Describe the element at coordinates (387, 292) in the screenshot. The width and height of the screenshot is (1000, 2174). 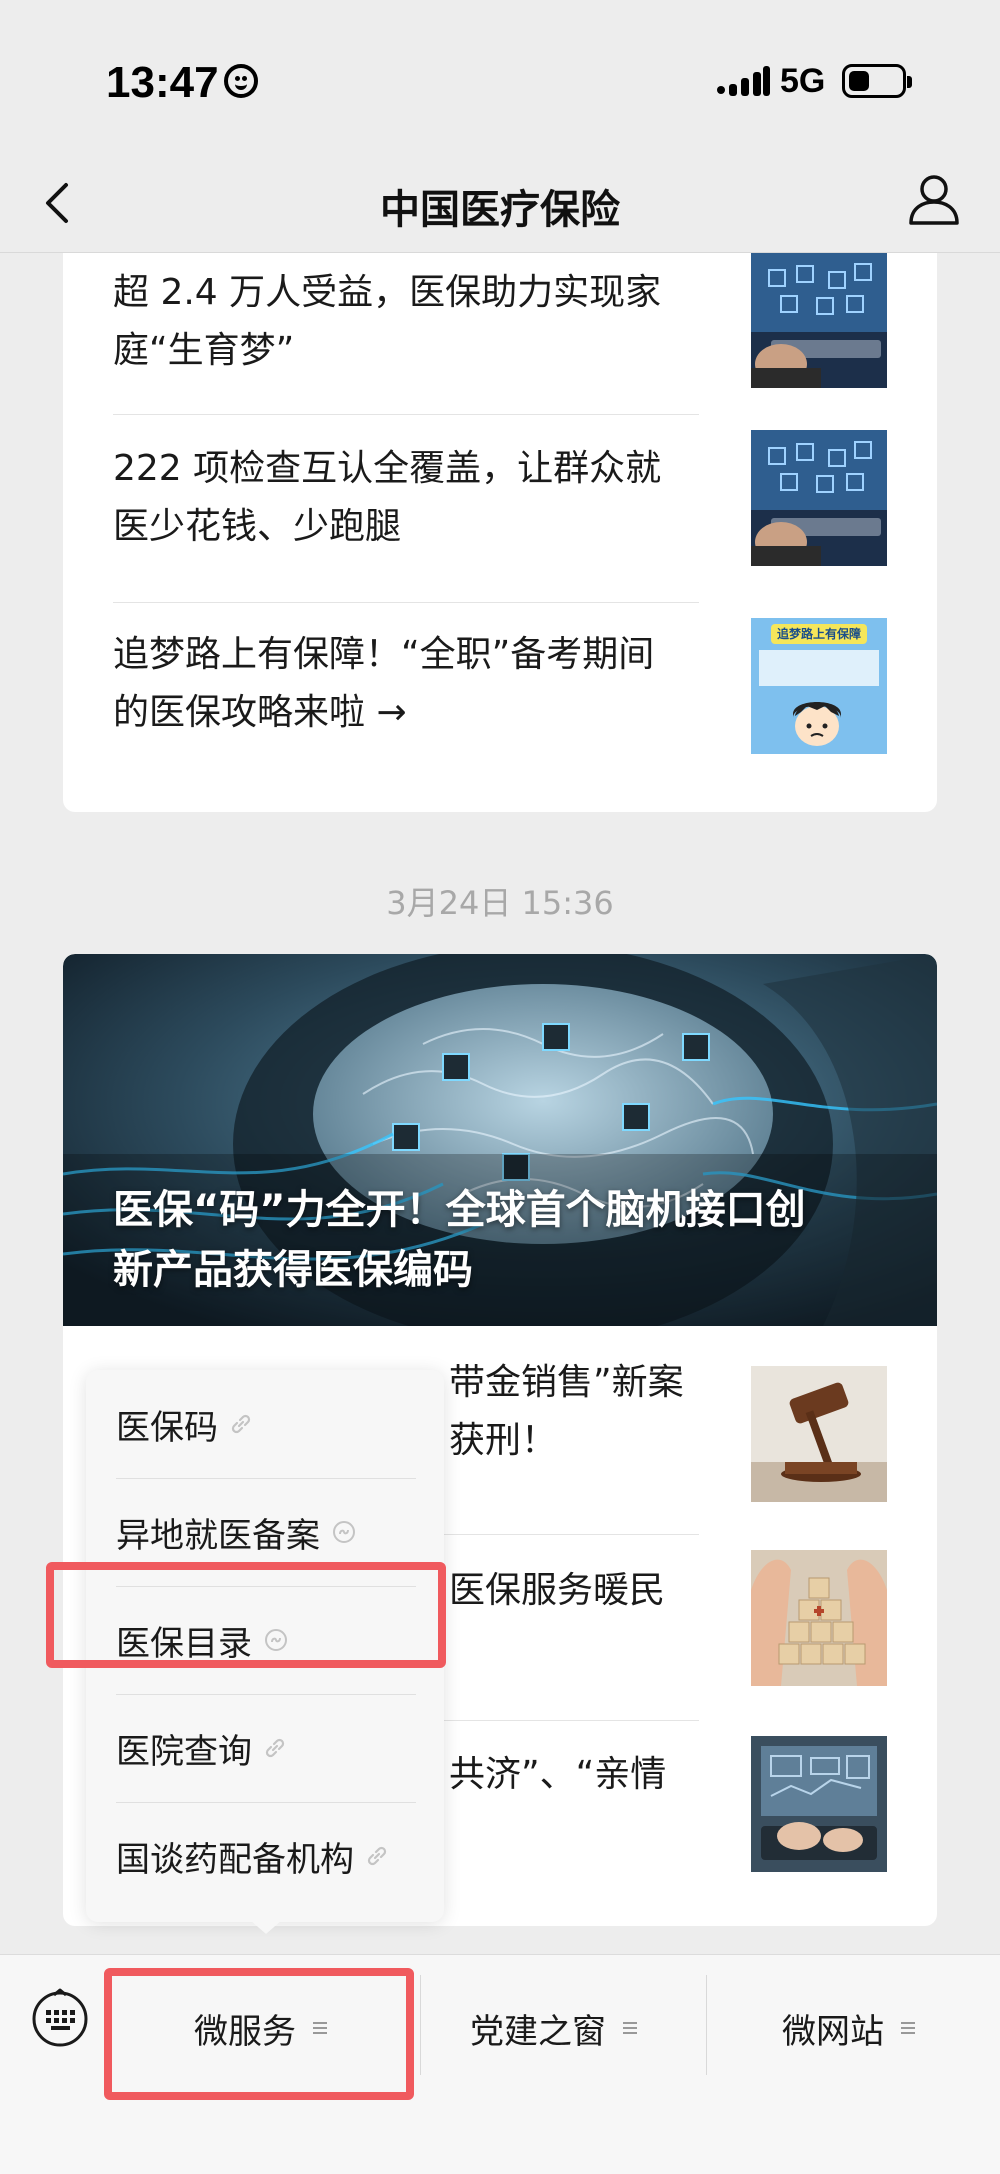
I see `article-title-line: 超 2.4 万人受益，医保助力实现家` at that location.